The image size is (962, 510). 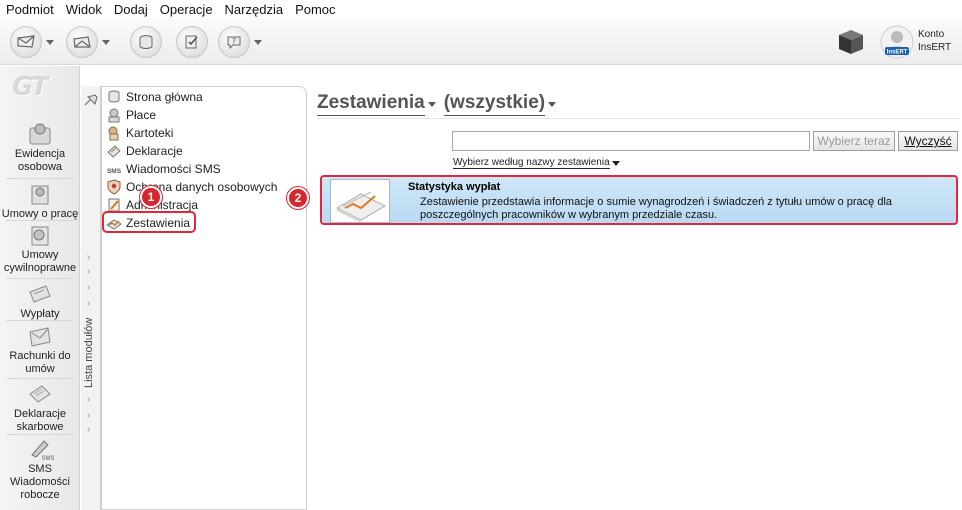 I want to click on nav-deklaracje-skarbowe: Deklaracje skarbowe, so click(x=40, y=408).